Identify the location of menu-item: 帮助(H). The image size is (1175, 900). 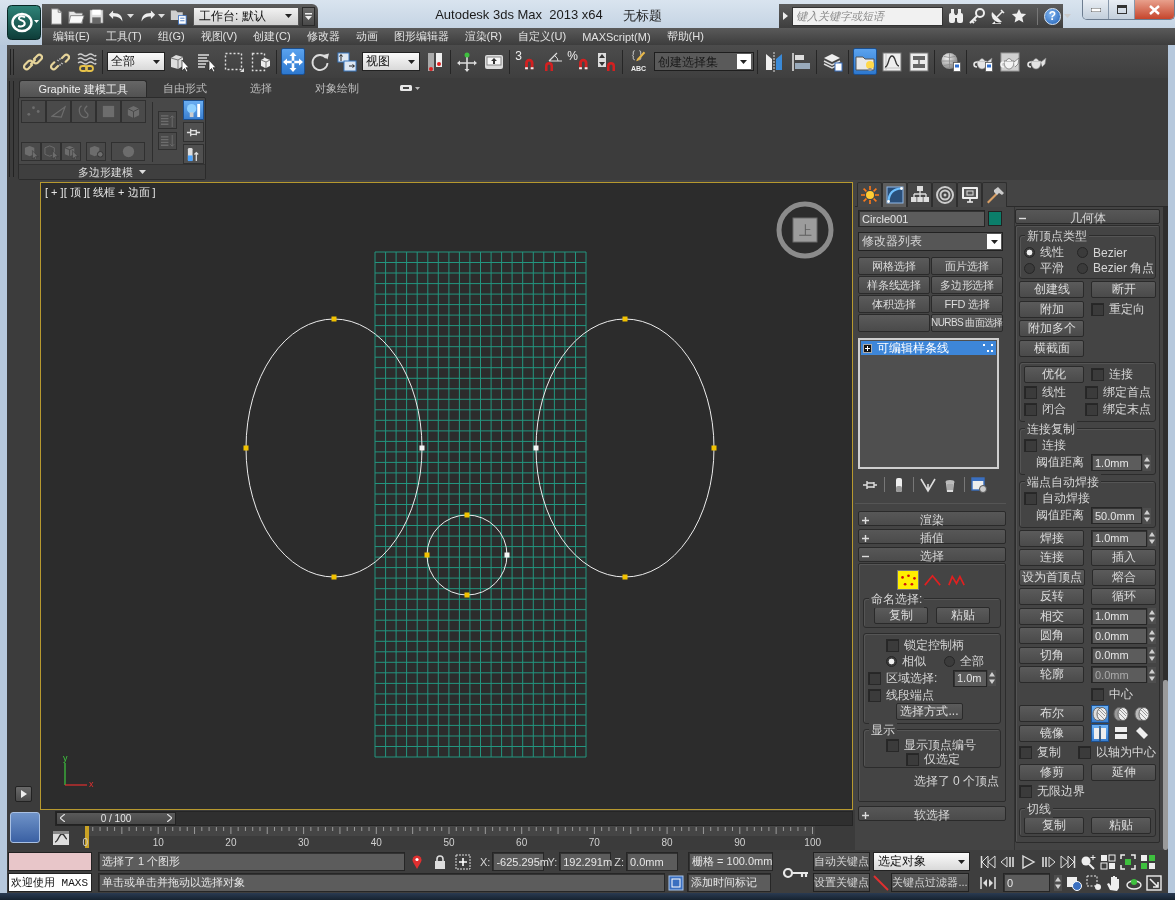
(685, 36).